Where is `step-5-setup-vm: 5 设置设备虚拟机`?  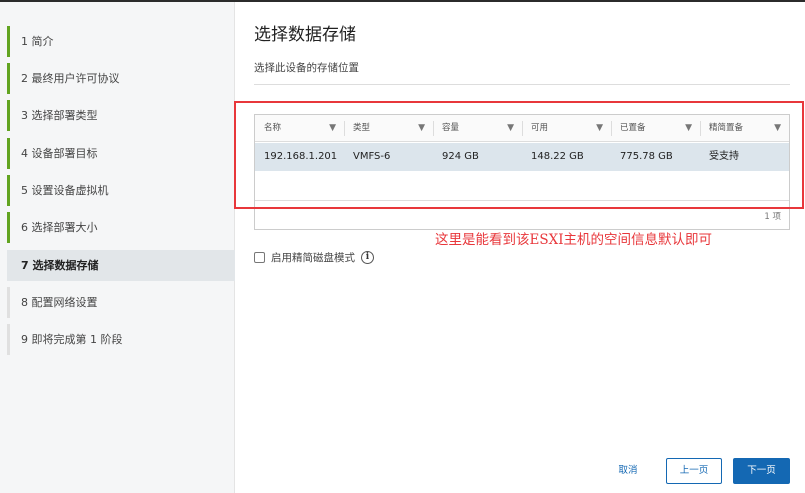 step-5-setup-vm: 5 设置设备虚拟机 is located at coordinates (121, 190).